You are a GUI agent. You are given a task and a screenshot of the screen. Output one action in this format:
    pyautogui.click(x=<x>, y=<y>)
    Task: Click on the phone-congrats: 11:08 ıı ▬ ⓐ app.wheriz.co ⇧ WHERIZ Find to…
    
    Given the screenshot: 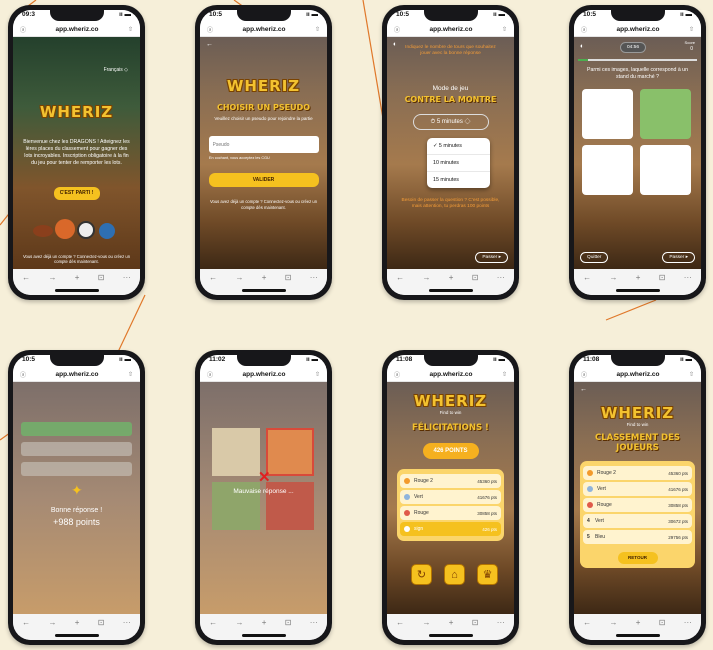 What is the action you would take?
    pyautogui.click(x=450, y=497)
    